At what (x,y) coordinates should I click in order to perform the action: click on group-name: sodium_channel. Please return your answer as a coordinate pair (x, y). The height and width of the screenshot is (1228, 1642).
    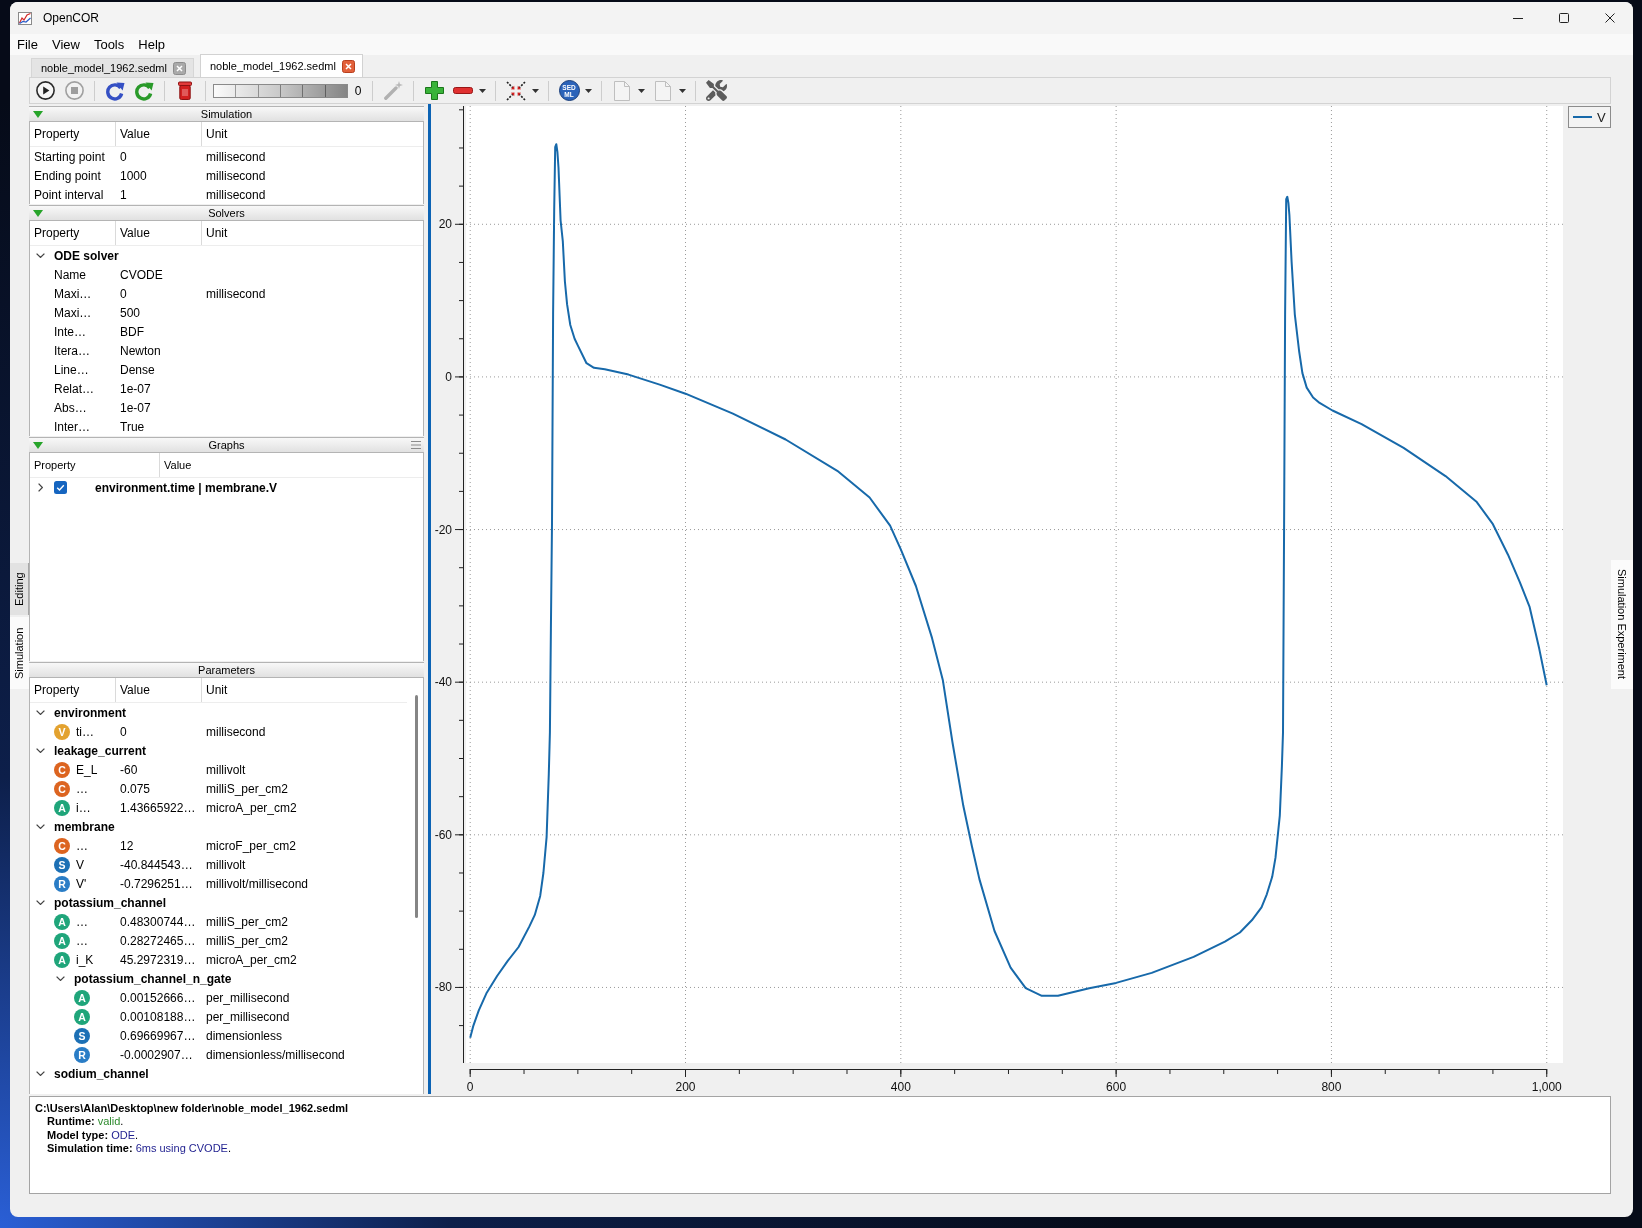
    Looking at the image, I should click on (101, 1073).